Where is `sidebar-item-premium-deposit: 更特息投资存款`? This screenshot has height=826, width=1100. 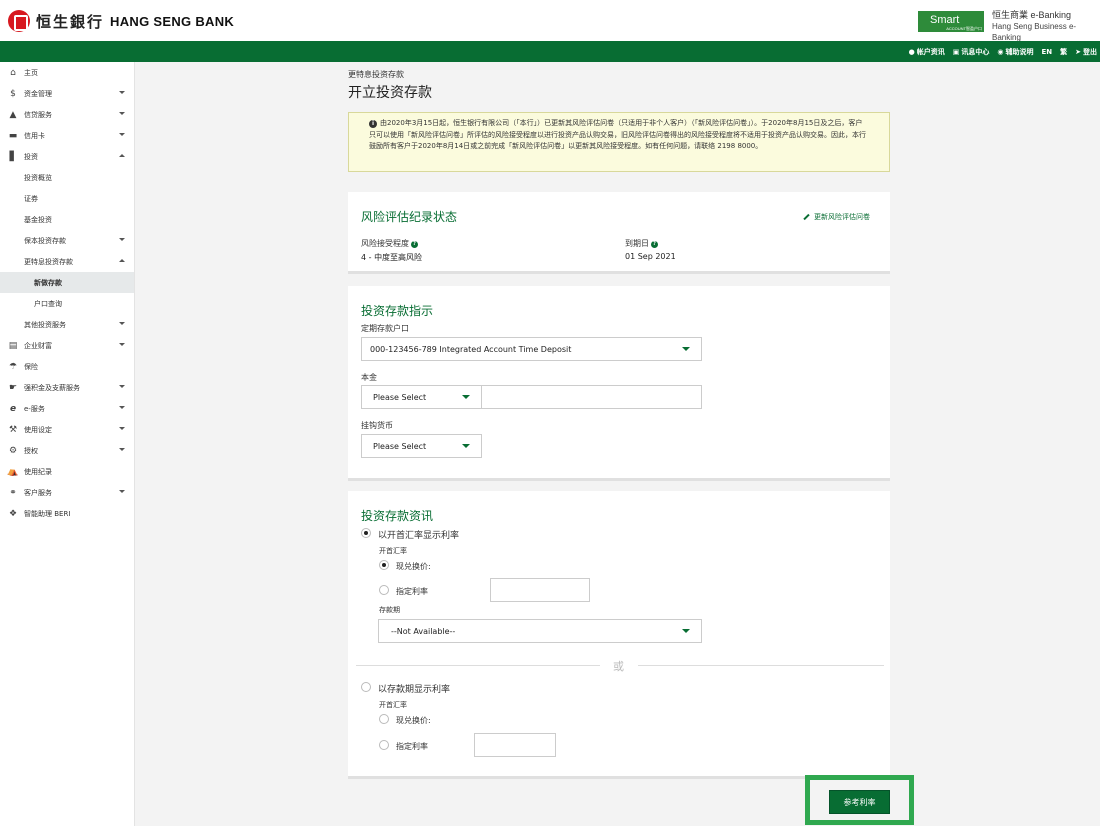 sidebar-item-premium-deposit: 更特息投资存款 is located at coordinates (67, 261).